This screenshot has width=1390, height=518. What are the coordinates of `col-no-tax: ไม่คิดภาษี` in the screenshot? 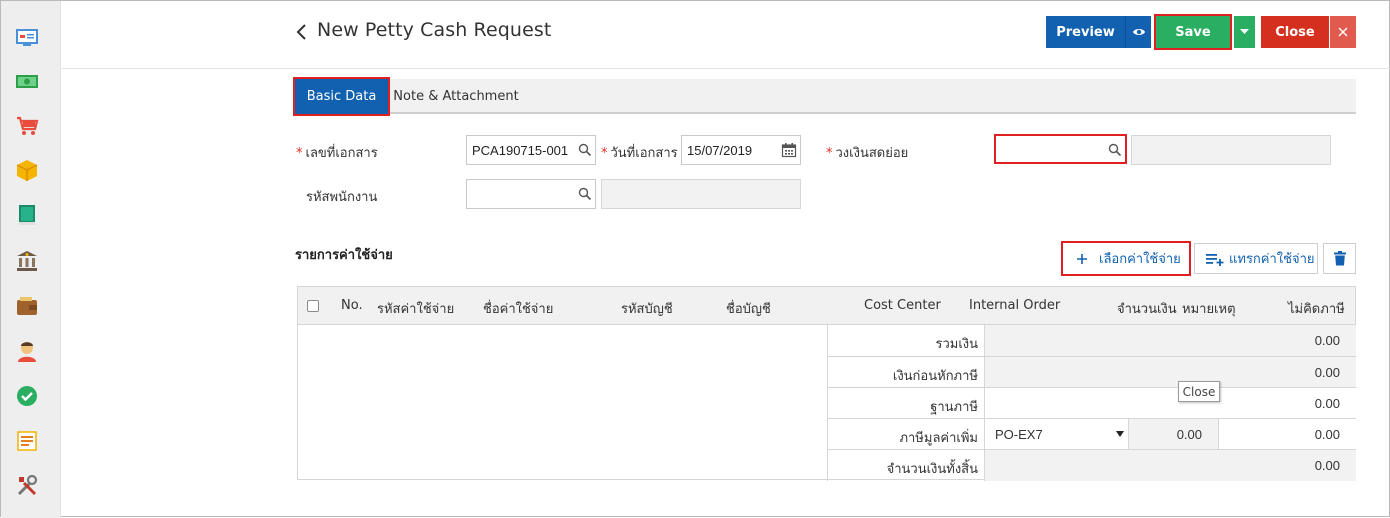 It's located at (1316, 309).